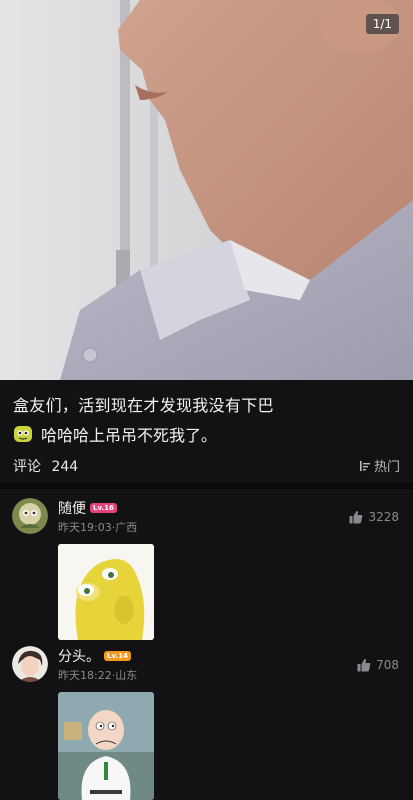 The image size is (413, 800). Describe the element at coordinates (206, 464) in the screenshot. I see `comments-bar: 评论 244 热门` at that location.